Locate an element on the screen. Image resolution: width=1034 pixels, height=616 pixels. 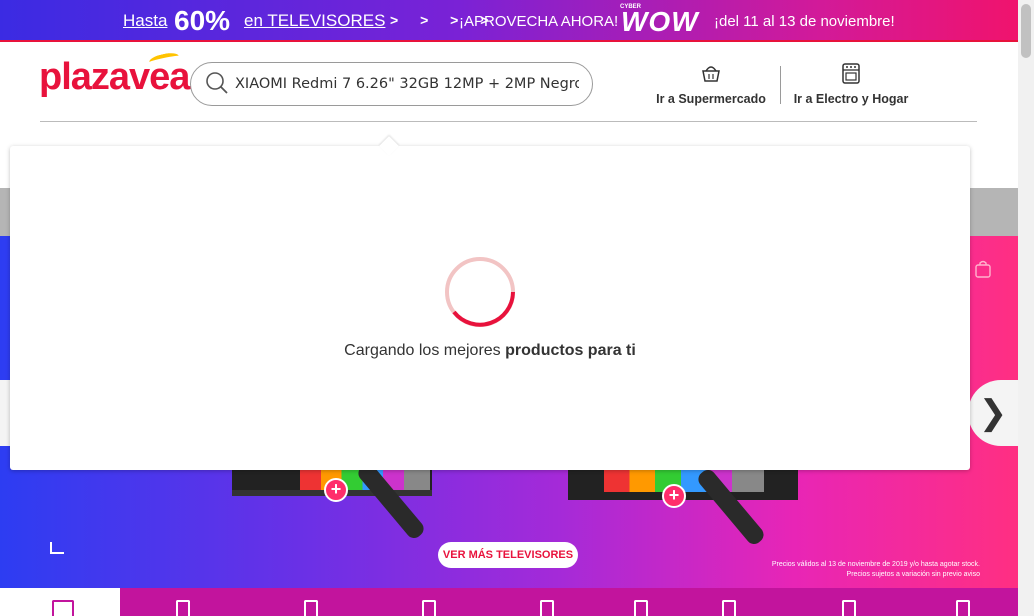
loading-text-bold: productos para ti is located at coordinates (570, 350).